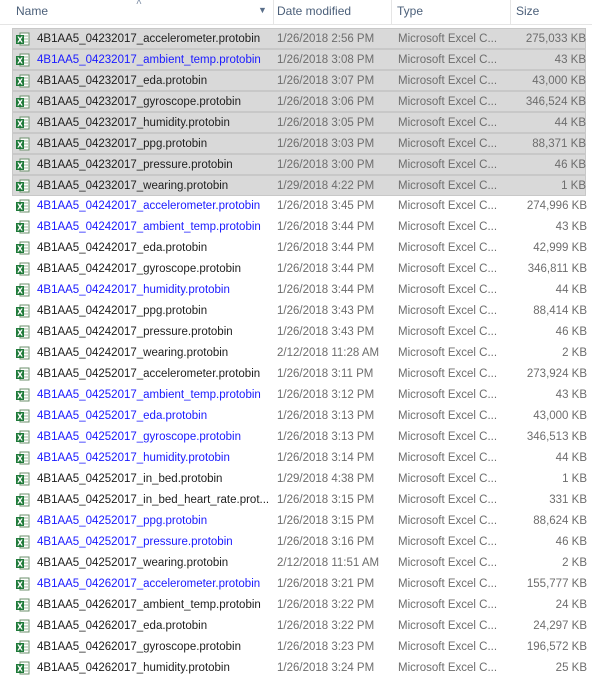 Image resolution: width=592 pixels, height=679 pixels. What do you see at coordinates (574, 479) in the screenshot?
I see `file-size: 1 KB` at bounding box center [574, 479].